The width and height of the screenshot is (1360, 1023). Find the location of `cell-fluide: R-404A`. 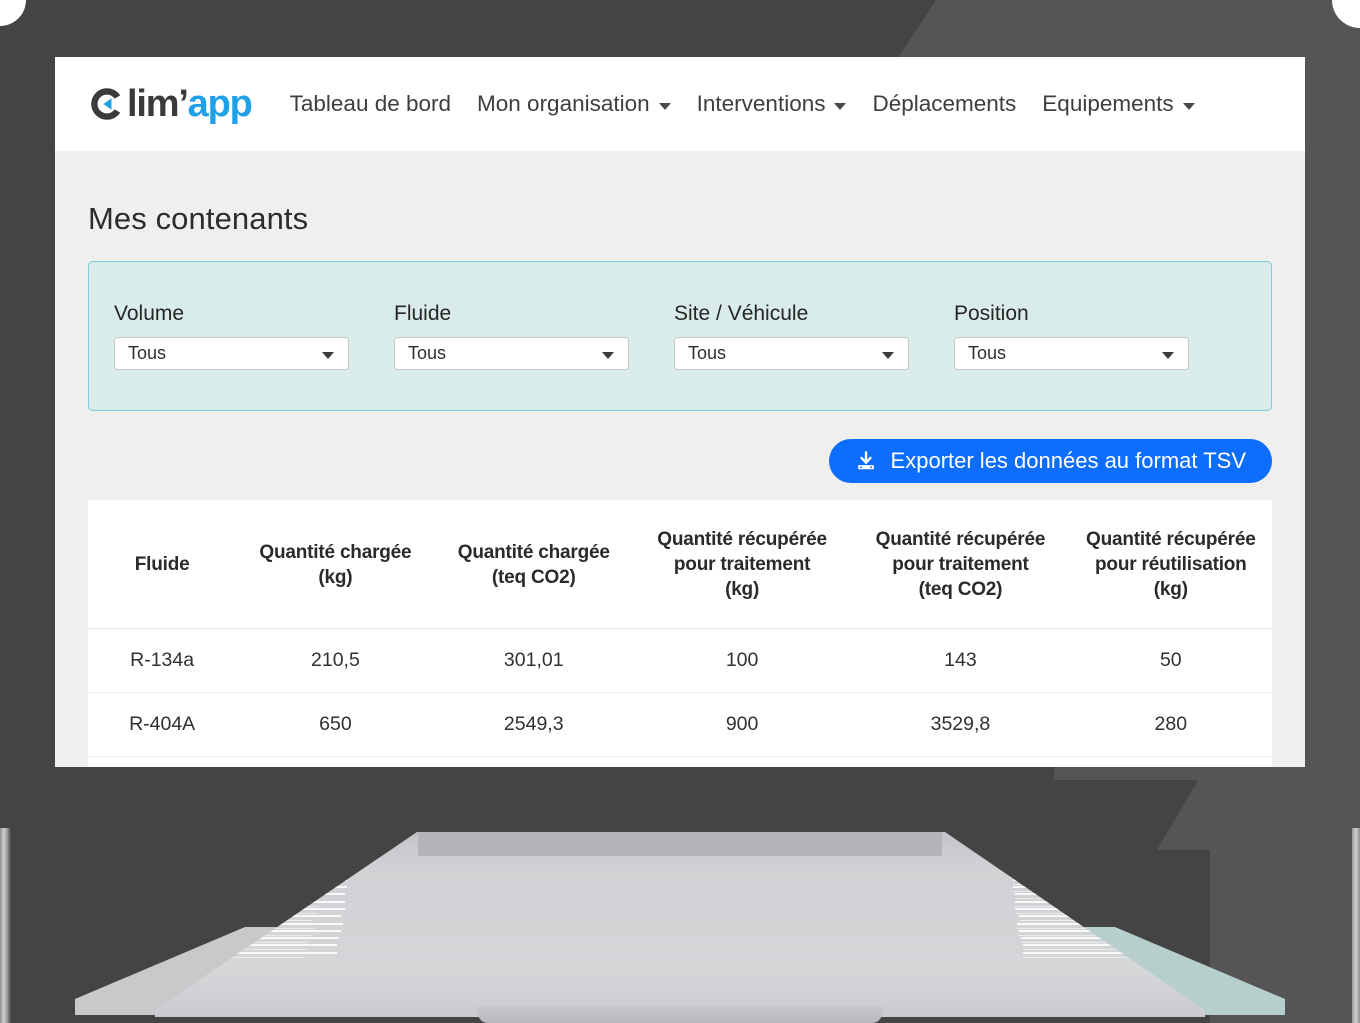

cell-fluide: R-404A is located at coordinates (162, 725).